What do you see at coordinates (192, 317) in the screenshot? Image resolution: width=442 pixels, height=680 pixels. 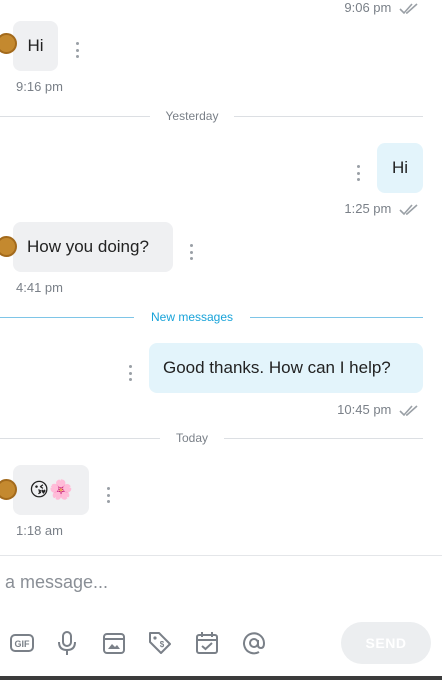 I see `new-messages-divider: New messages` at bounding box center [192, 317].